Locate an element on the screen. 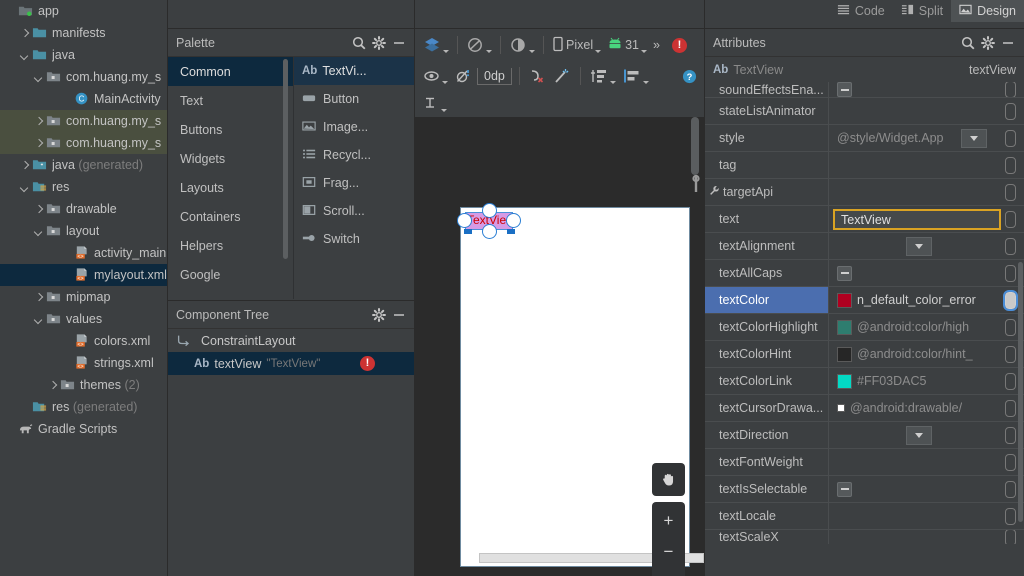  canvas-vertical-scrollbar is located at coordinates (695, 146).